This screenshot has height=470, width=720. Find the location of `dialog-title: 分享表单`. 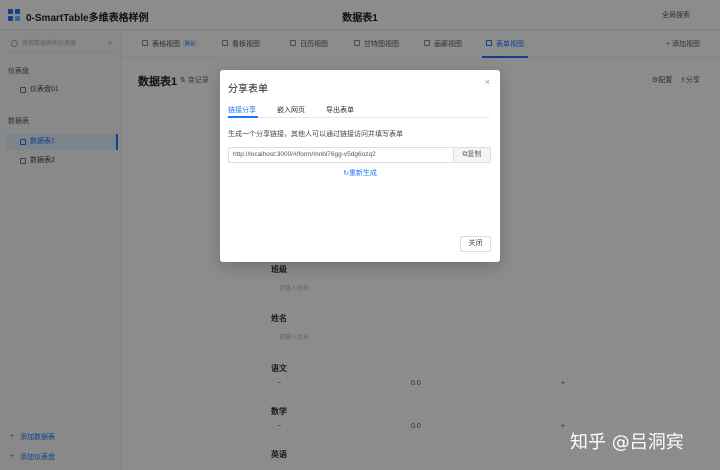

dialog-title: 分享表单 is located at coordinates (248, 89).